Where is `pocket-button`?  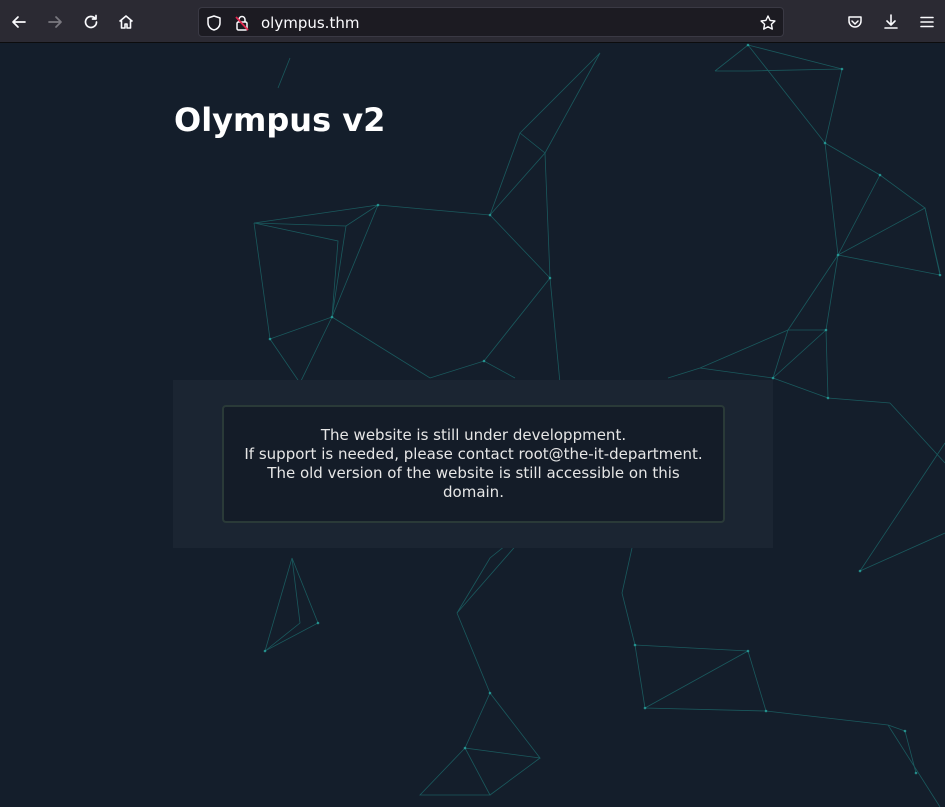 pocket-button is located at coordinates (855, 22).